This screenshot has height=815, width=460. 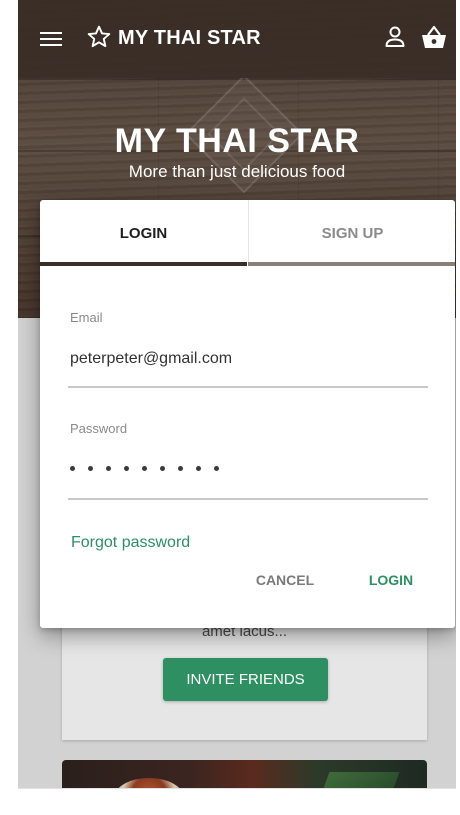 I want to click on password-field, so click(x=144, y=468).